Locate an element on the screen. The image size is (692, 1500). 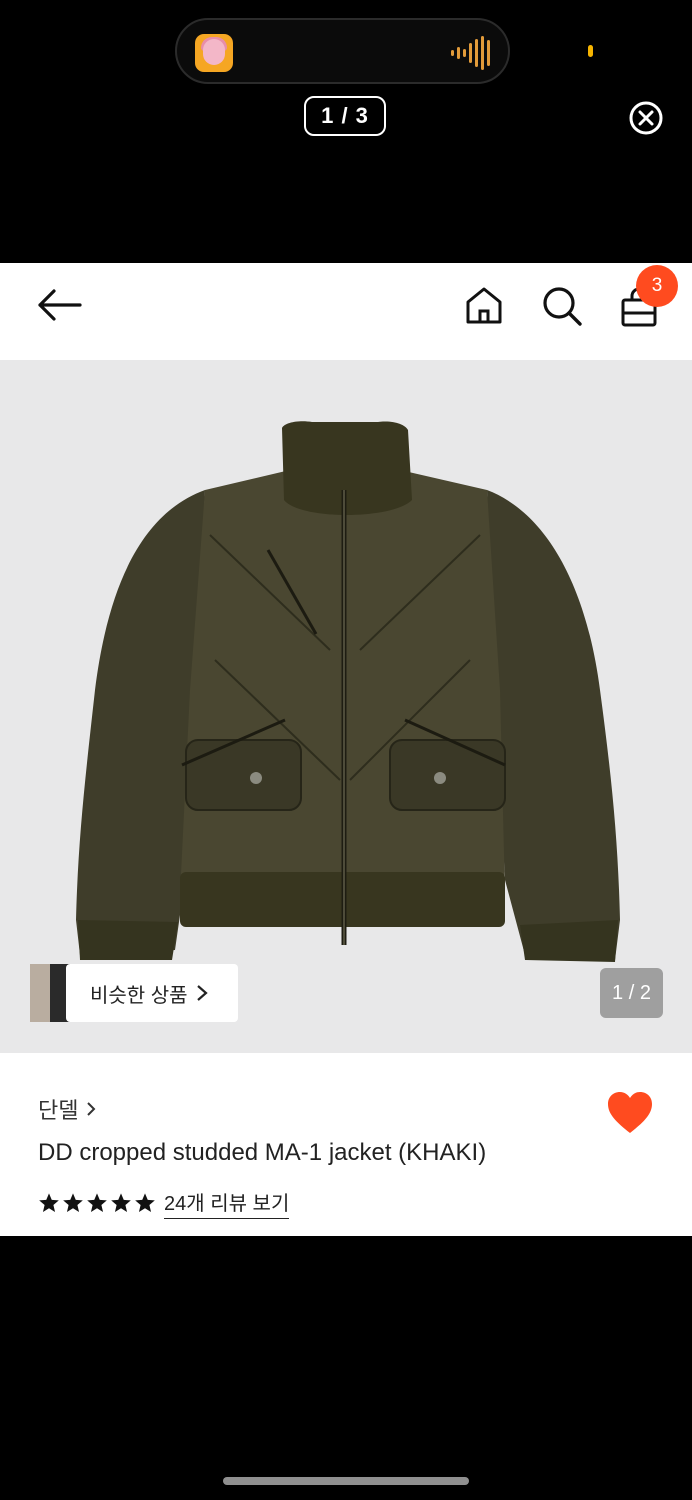
dynamic-island is located at coordinates (342, 51).